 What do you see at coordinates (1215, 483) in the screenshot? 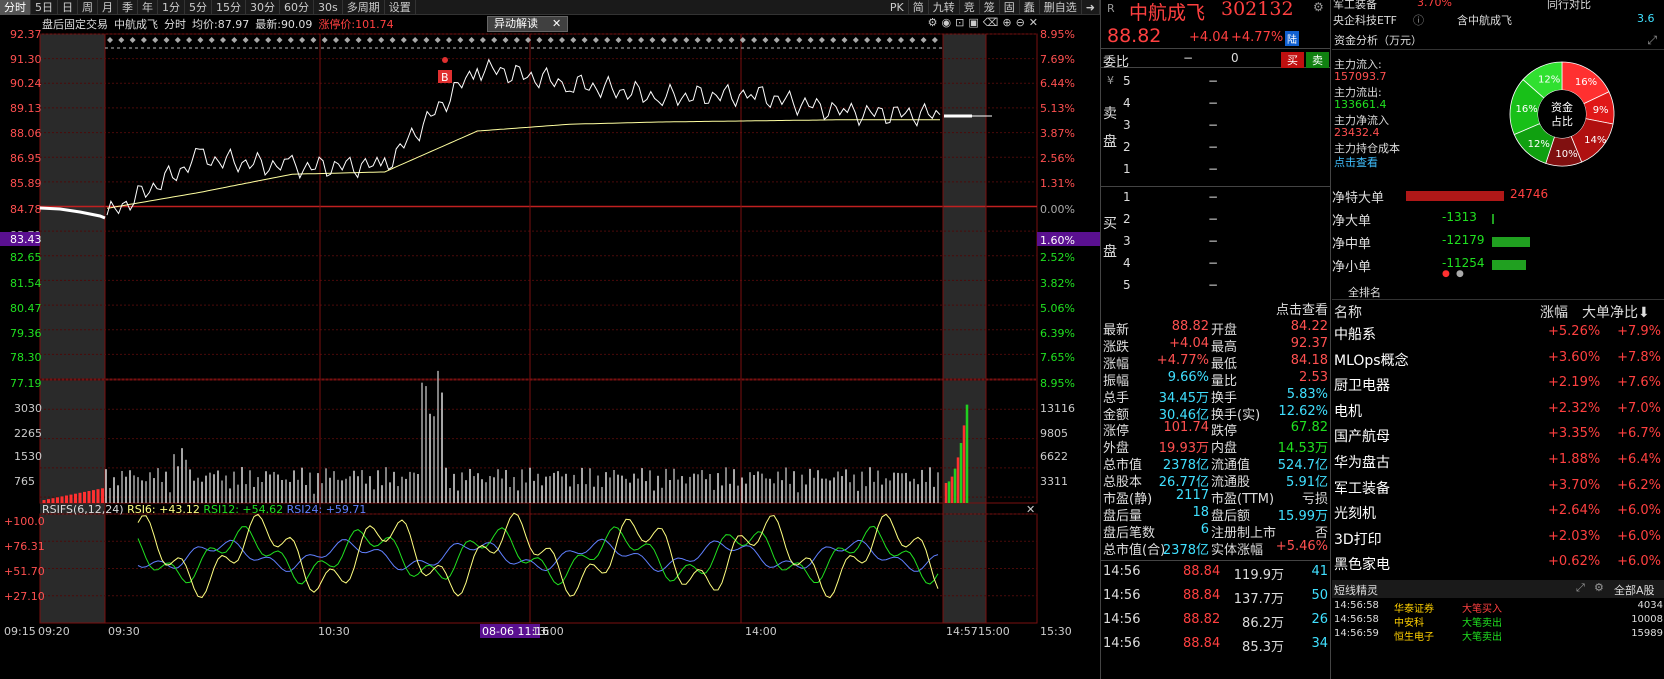
I see `stats-row: 总股本 26.77亿 流通股 5.91亿` at bounding box center [1215, 483].